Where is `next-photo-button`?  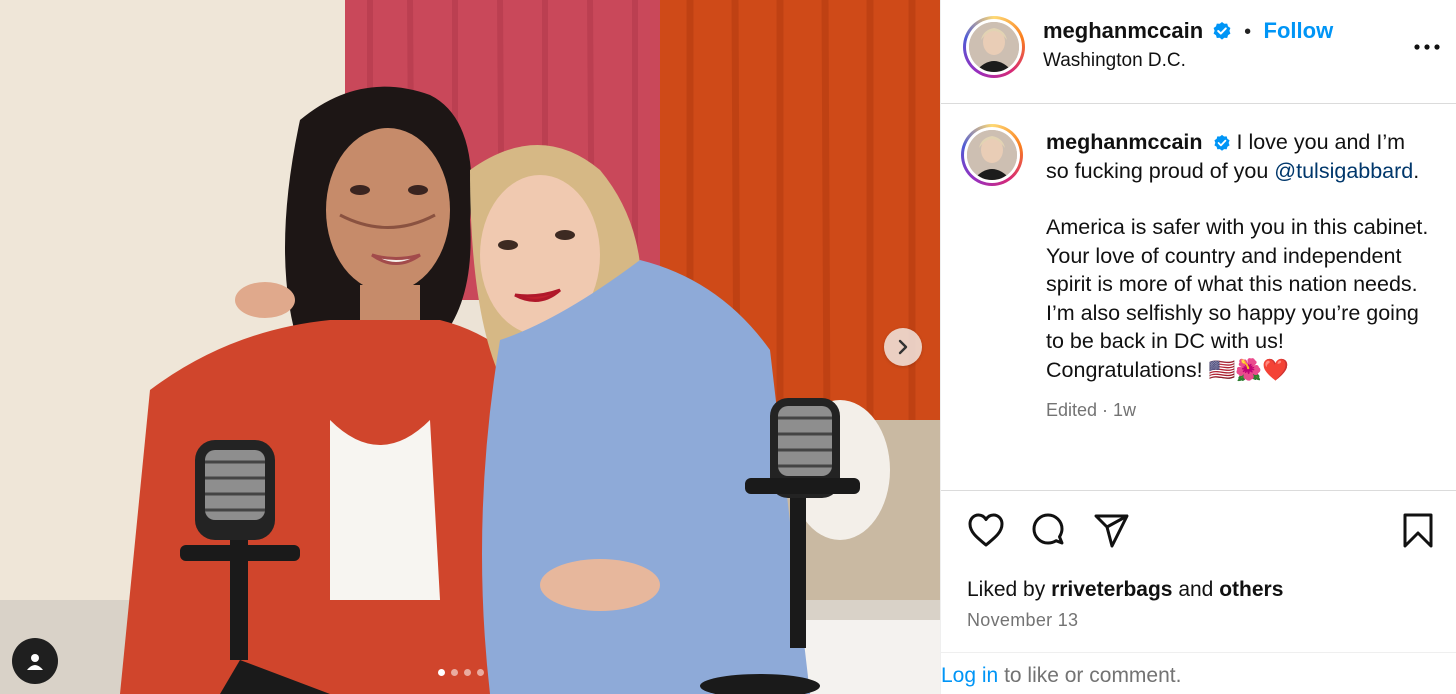
next-photo-button is located at coordinates (903, 347).